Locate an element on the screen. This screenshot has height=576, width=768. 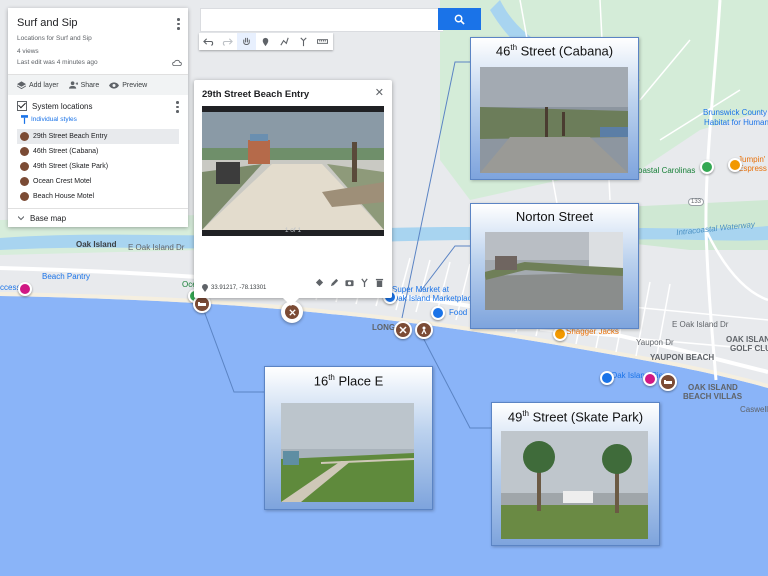
poi-villas-icon is located at coordinates (650, 379).